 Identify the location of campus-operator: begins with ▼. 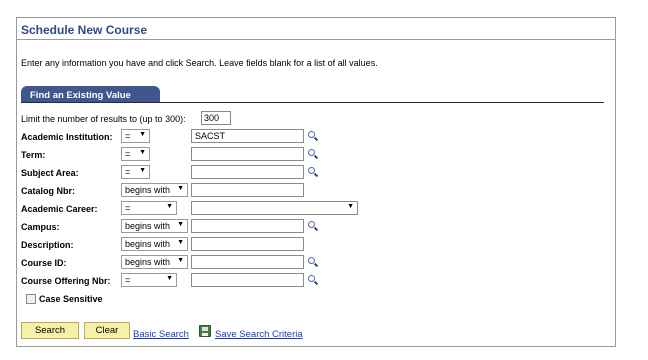
(154, 226).